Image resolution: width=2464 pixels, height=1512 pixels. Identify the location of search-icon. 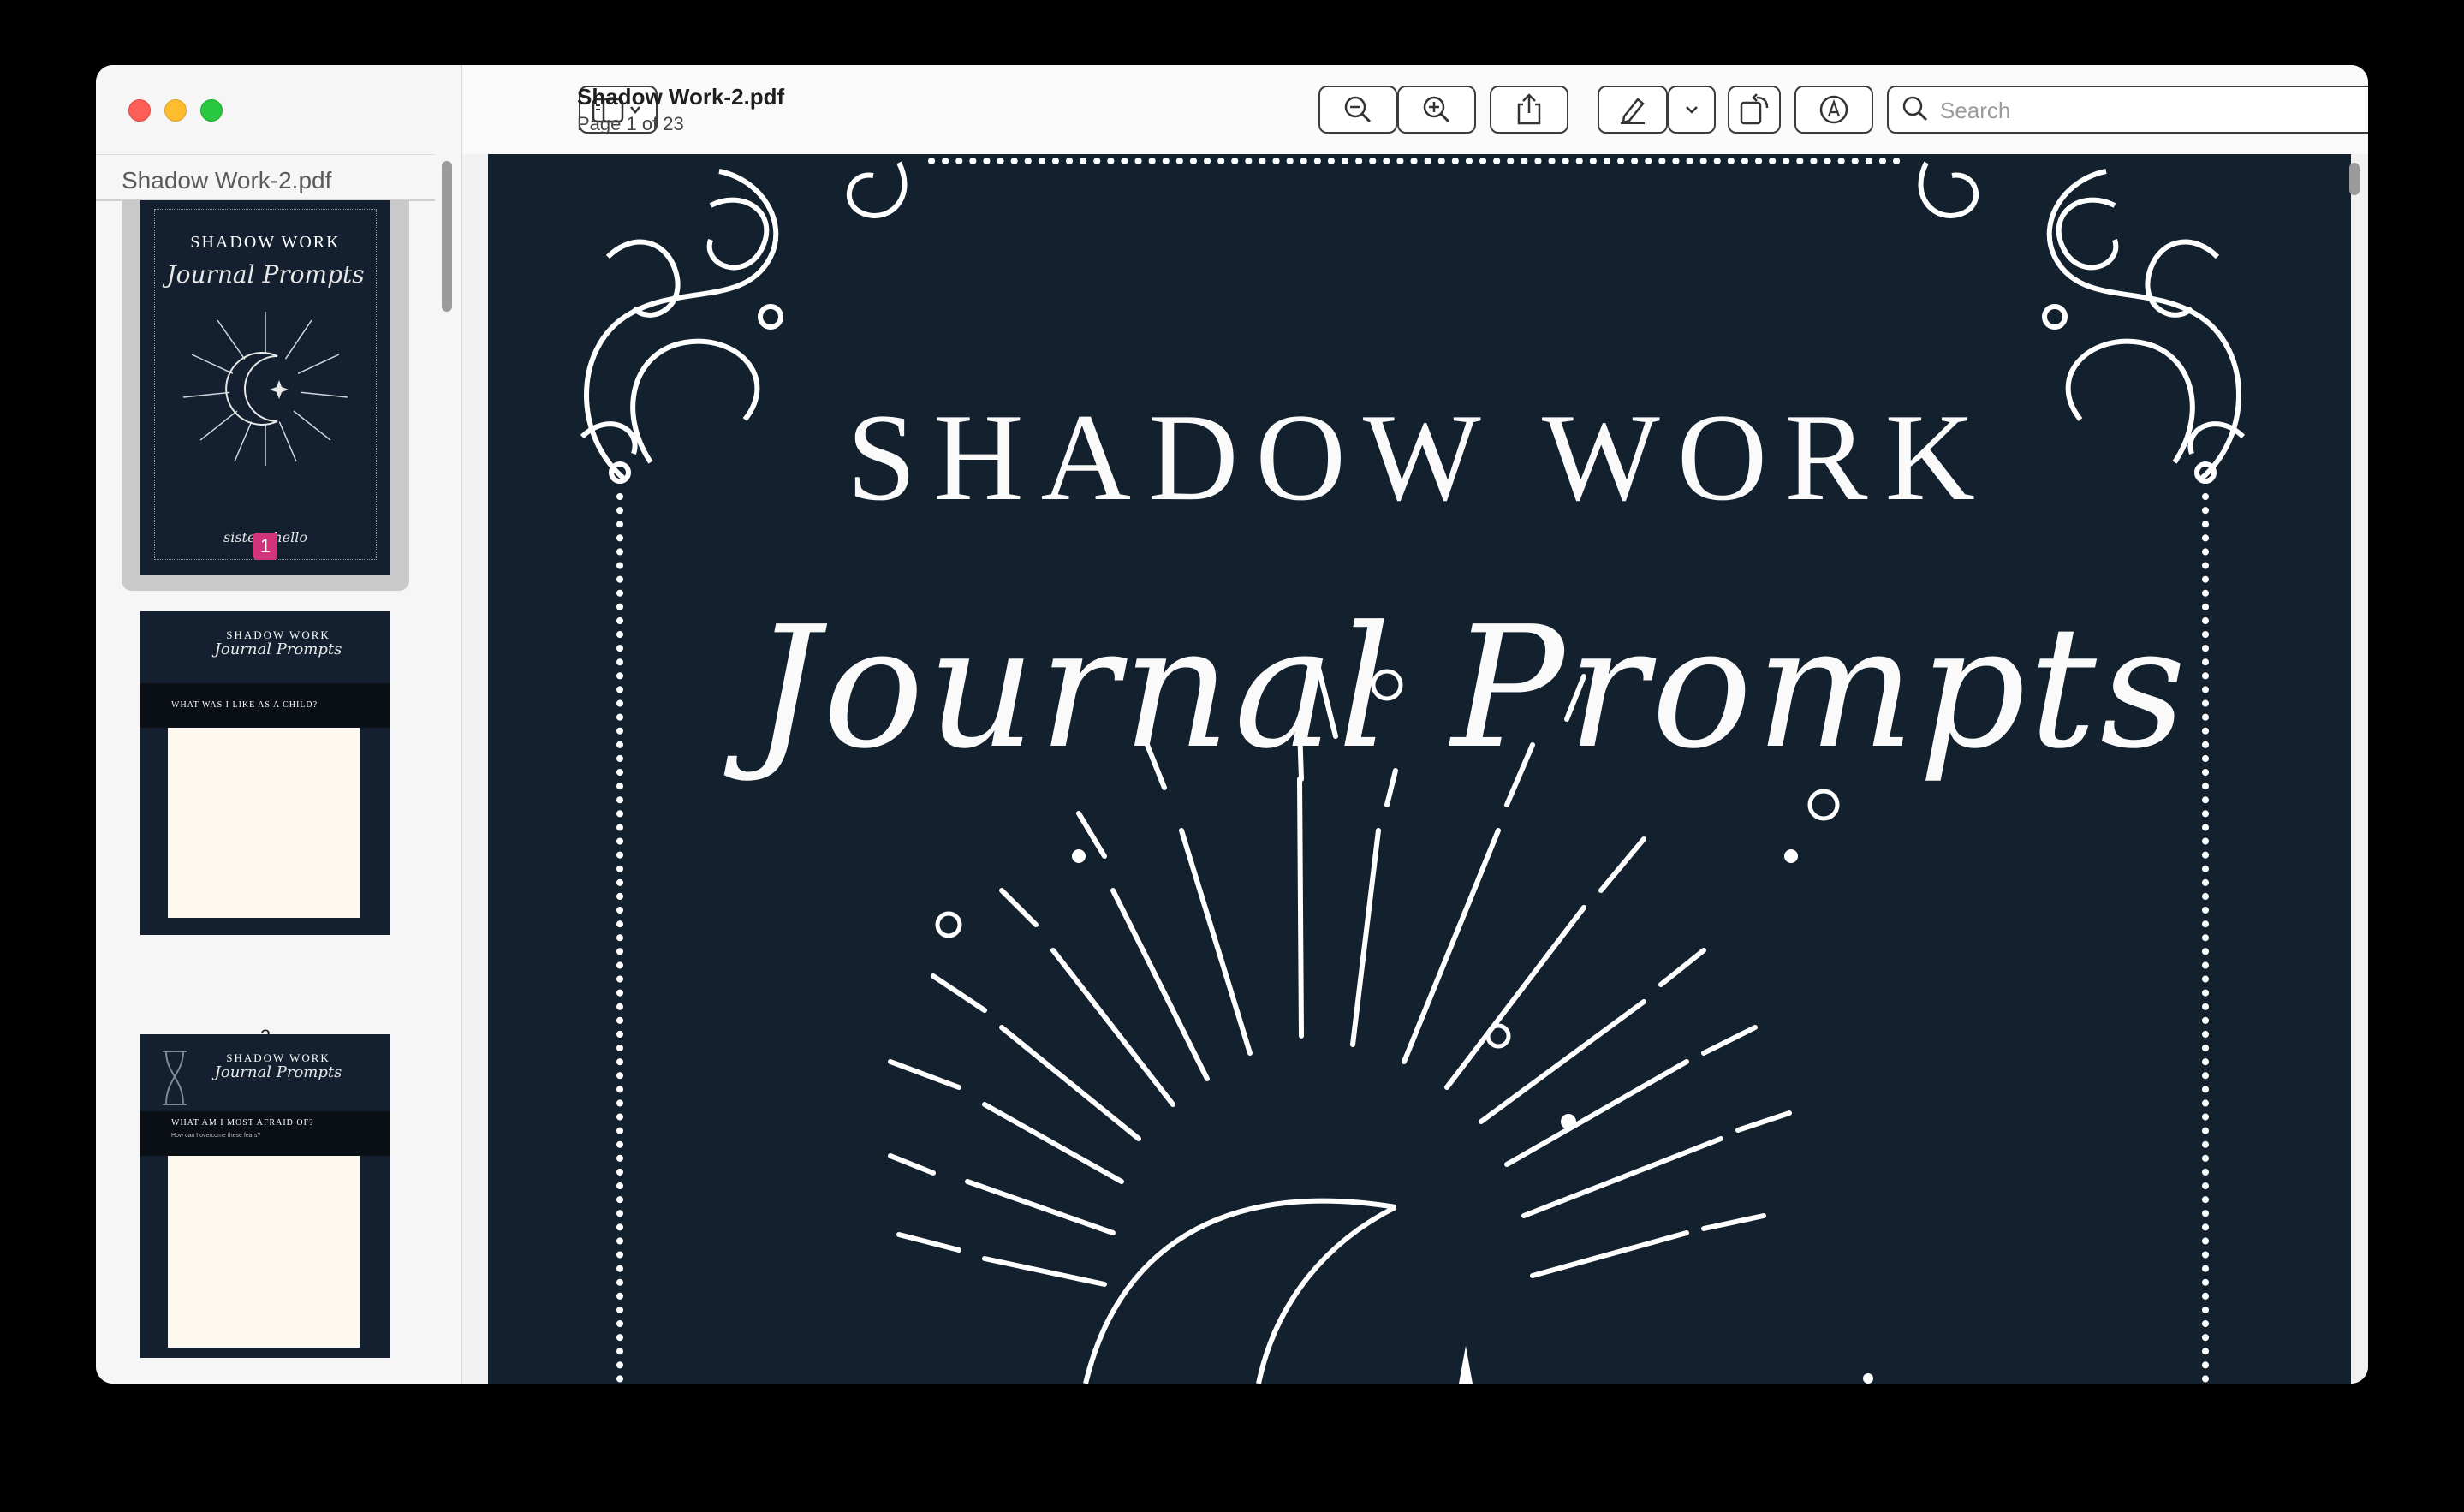
(1915, 109).